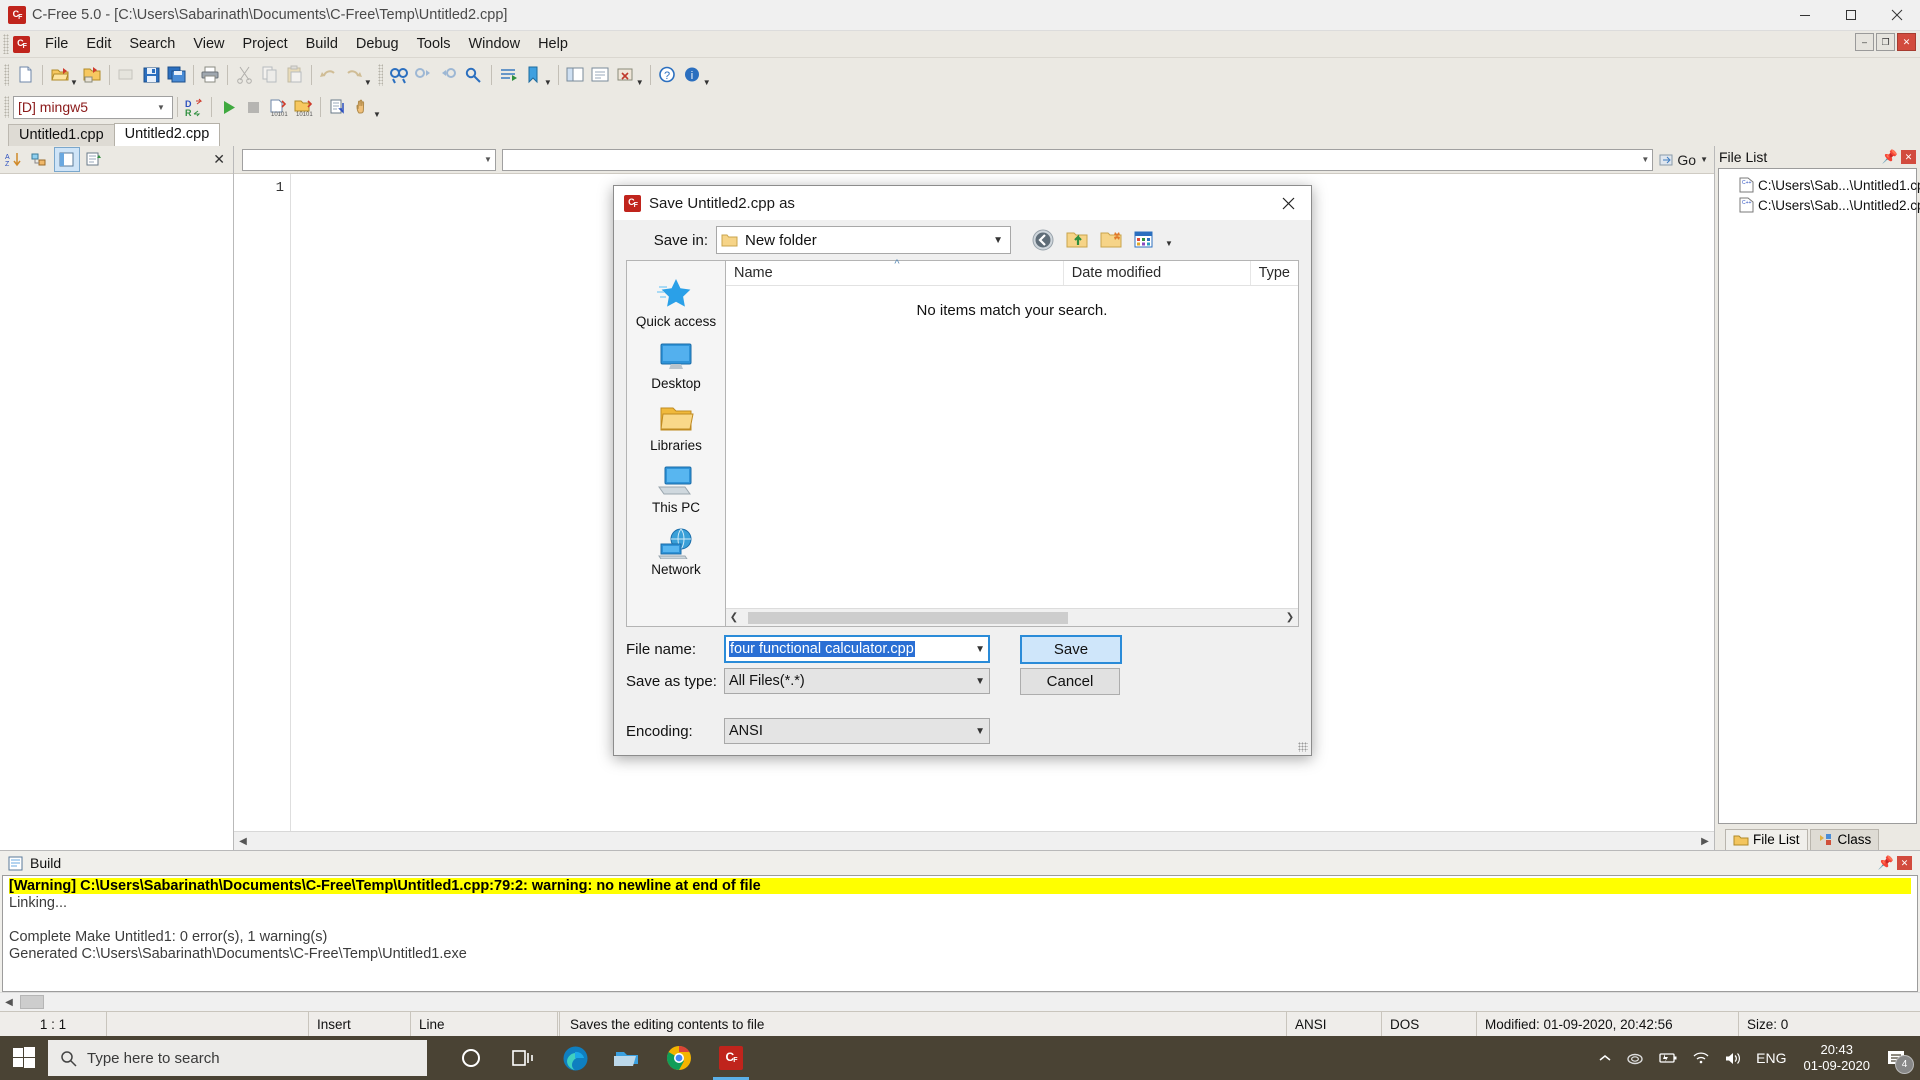 The height and width of the screenshot is (1080, 1920). I want to click on save-in-select: New folder ▼, so click(863, 240).